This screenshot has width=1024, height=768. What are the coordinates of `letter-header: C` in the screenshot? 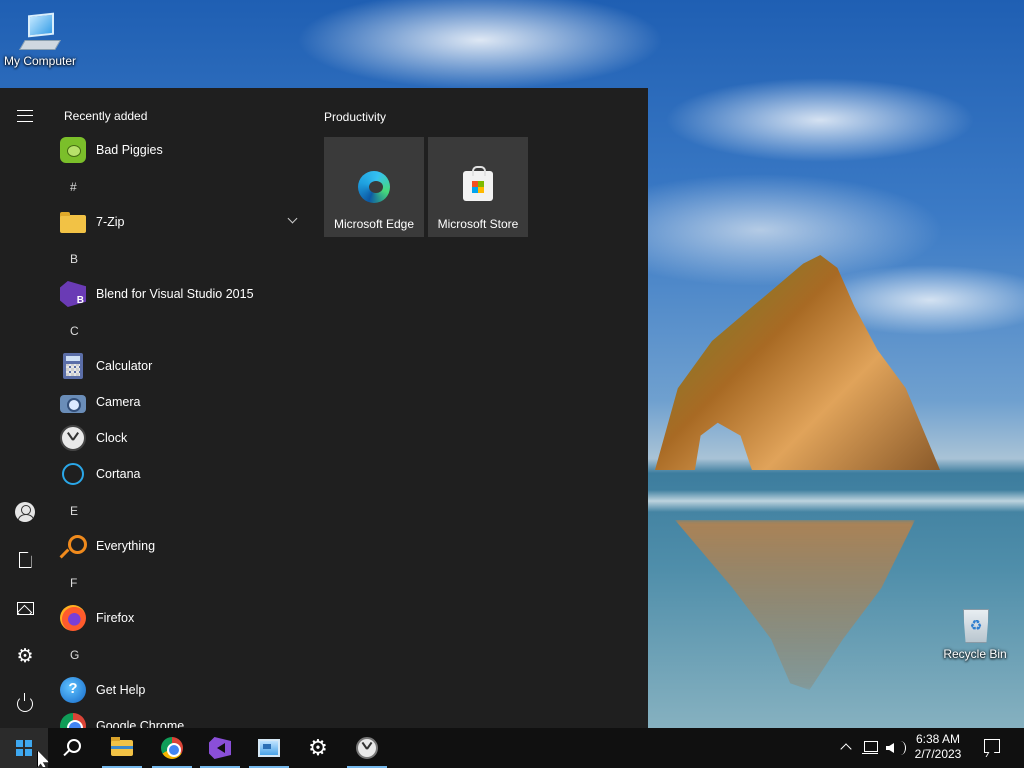 It's located at (74, 331).